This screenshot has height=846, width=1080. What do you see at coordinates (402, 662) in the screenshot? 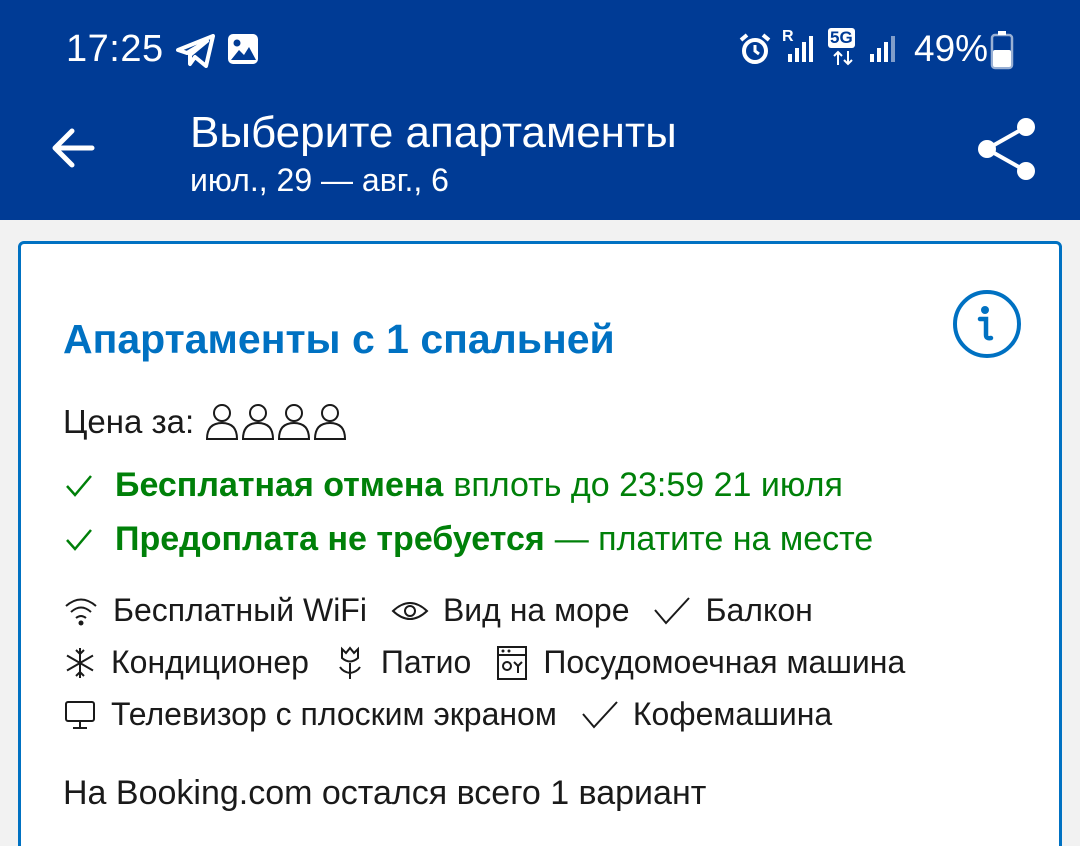
I see `amenity-item: Патио` at bounding box center [402, 662].